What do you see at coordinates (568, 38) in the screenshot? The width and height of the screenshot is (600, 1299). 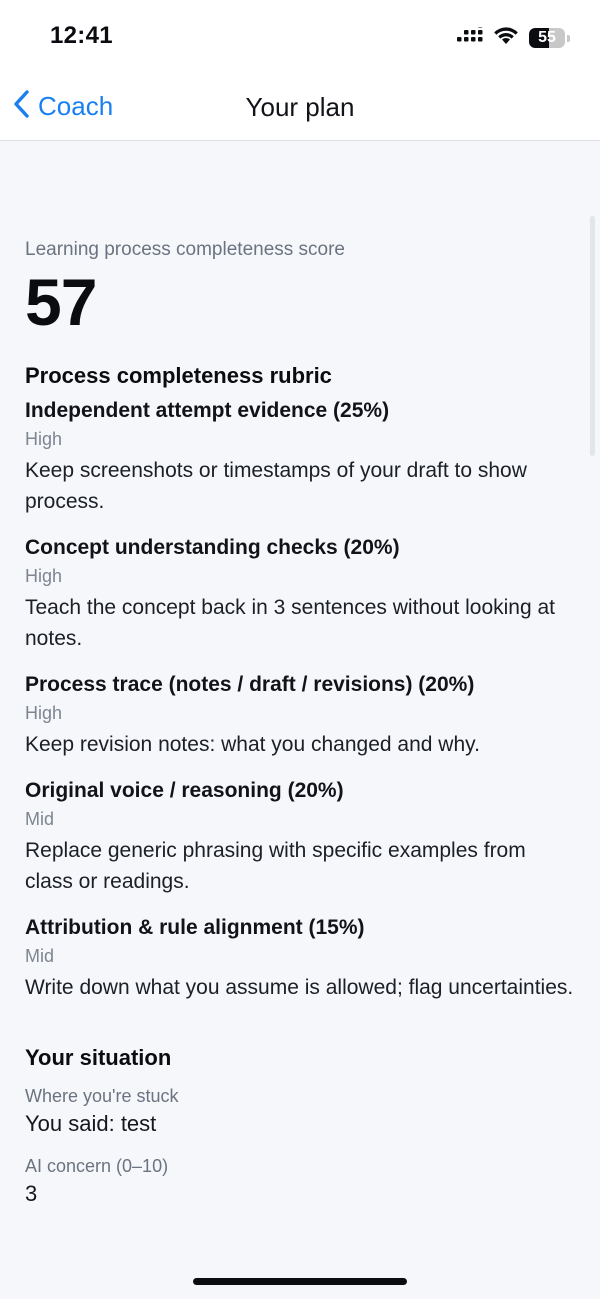 I see `battery-tip` at bounding box center [568, 38].